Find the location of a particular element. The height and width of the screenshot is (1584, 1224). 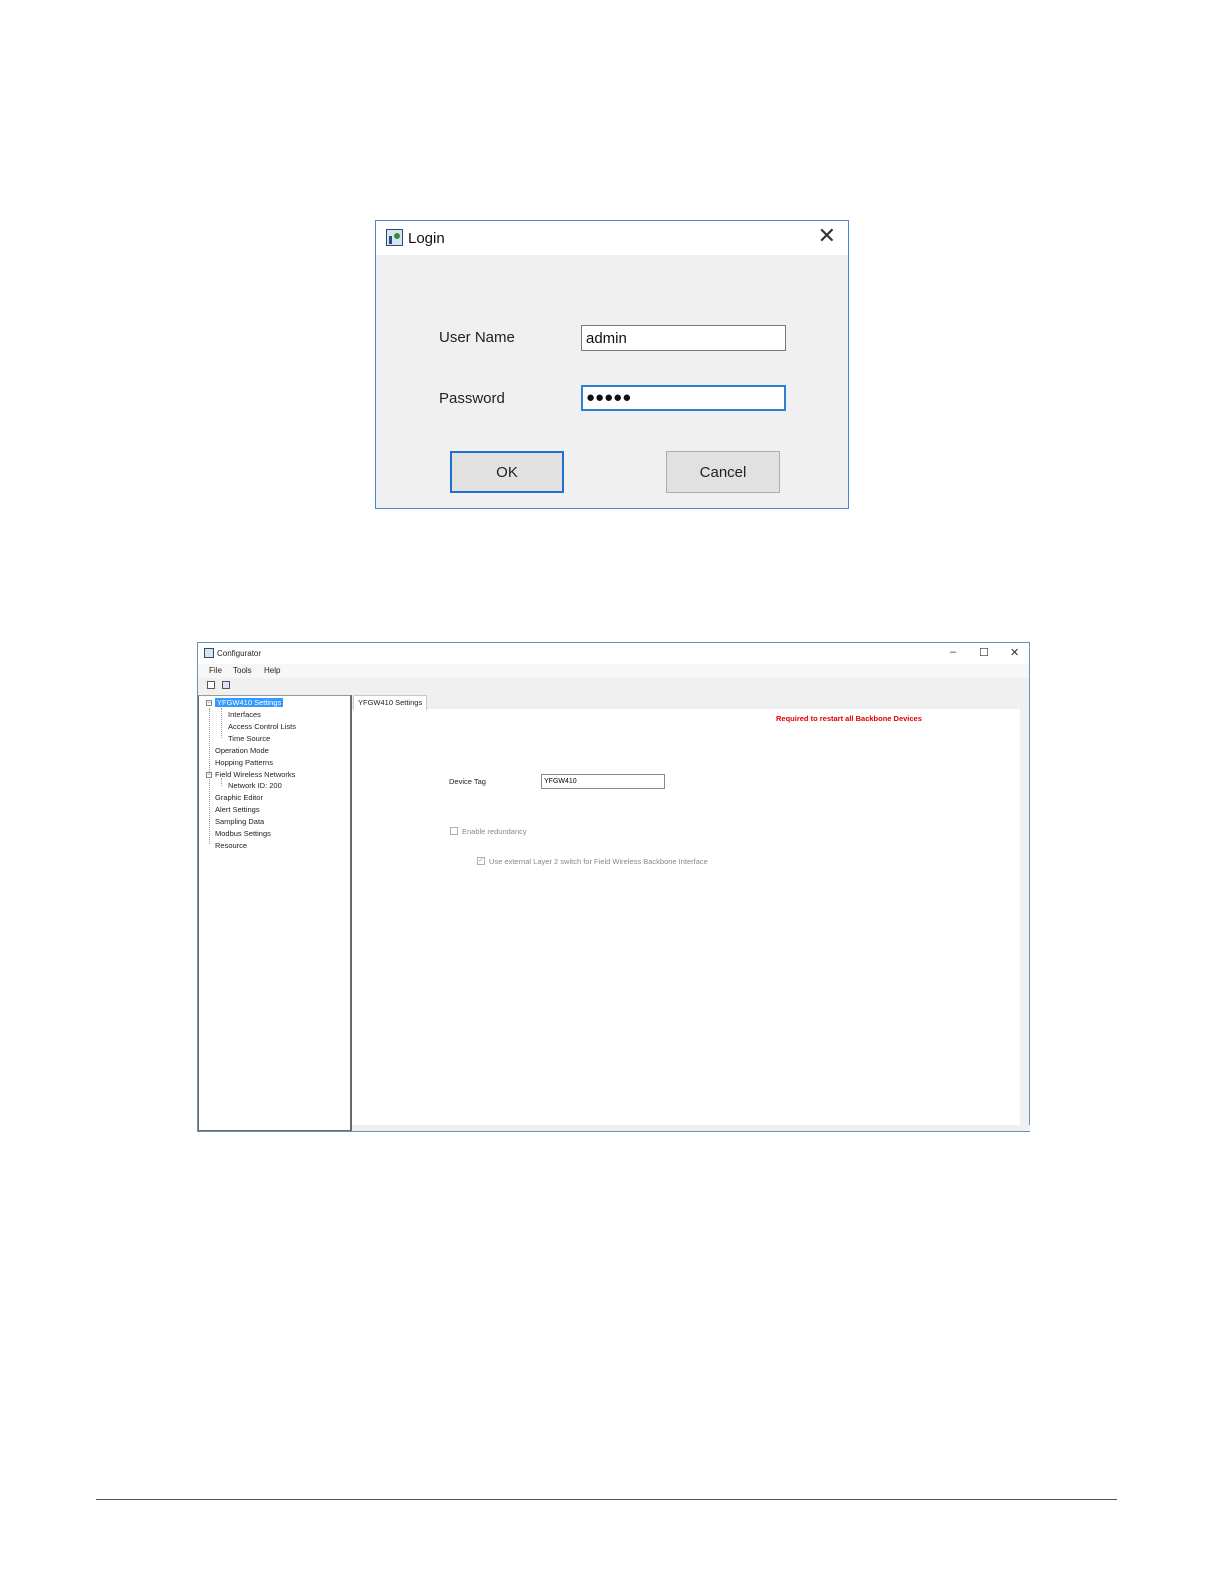

tree-item-operation-mode: Operation Mode is located at coordinates (242, 750).